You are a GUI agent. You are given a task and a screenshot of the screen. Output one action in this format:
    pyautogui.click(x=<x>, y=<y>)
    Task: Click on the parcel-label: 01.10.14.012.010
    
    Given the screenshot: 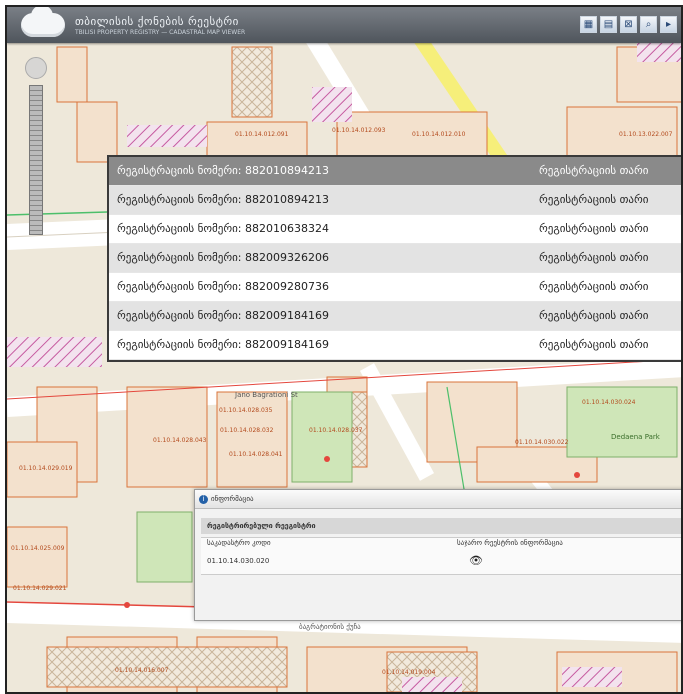 What is the action you would take?
    pyautogui.click(x=439, y=134)
    